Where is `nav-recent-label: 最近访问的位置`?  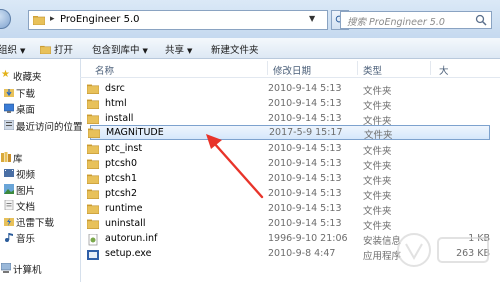 nav-recent-label: 最近访问的位置 is located at coordinates (49, 127).